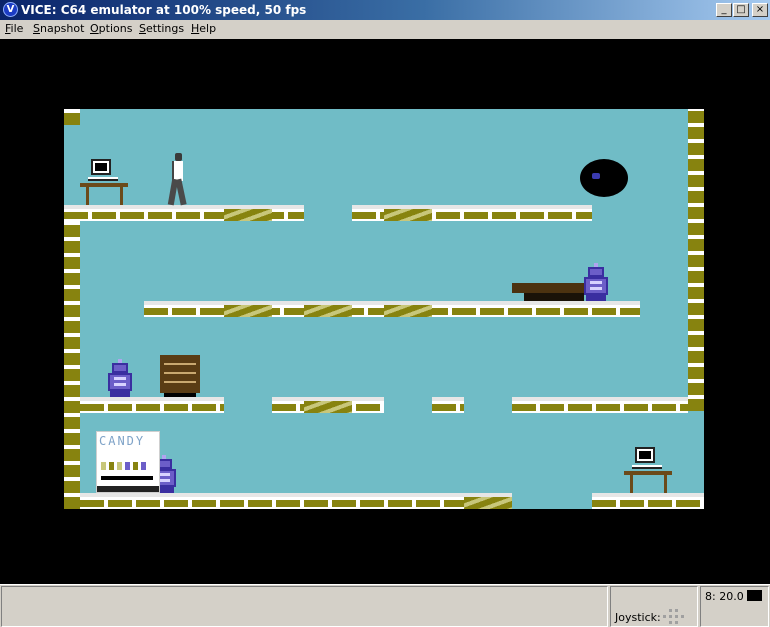  I want to click on joystick-panel: Joystick:, so click(654, 606).